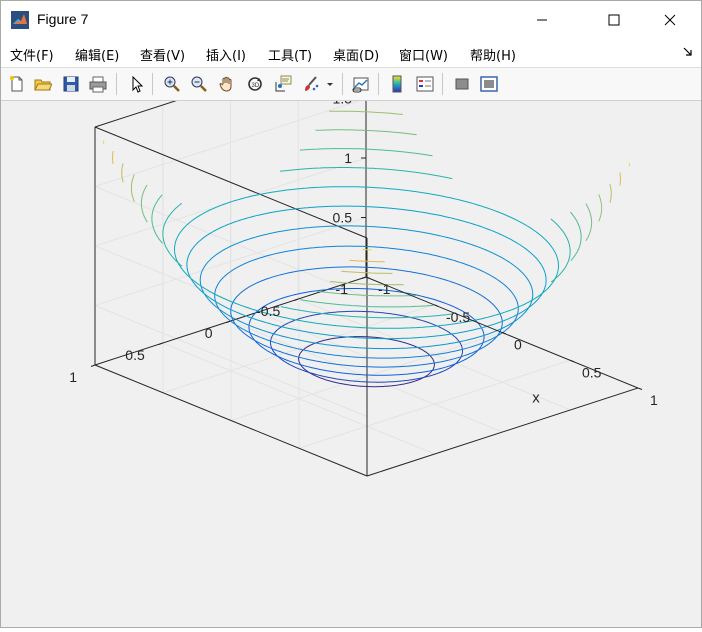 The image size is (702, 632). Describe the element at coordinates (209, 333) in the screenshot. I see `y-tick-label: 0` at that location.